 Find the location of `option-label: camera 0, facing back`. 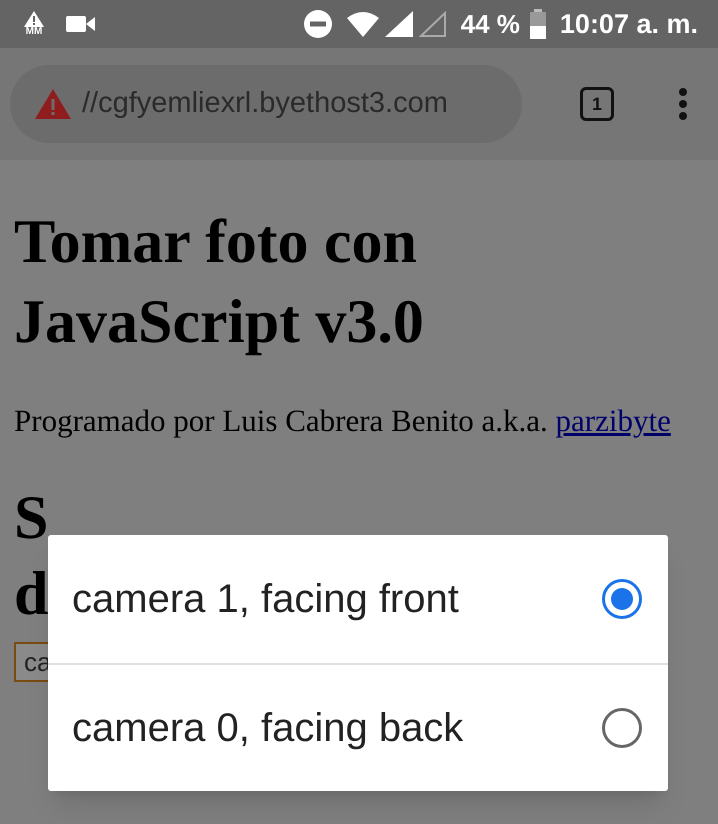

option-label: camera 0, facing back is located at coordinates (268, 728).